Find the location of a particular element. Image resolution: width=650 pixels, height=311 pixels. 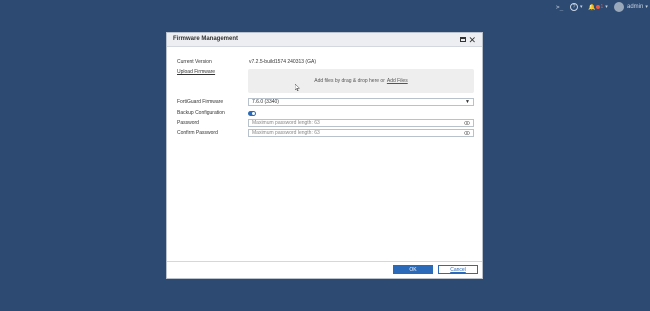

password-field: Maximum password length: 63 is located at coordinates (361, 123).